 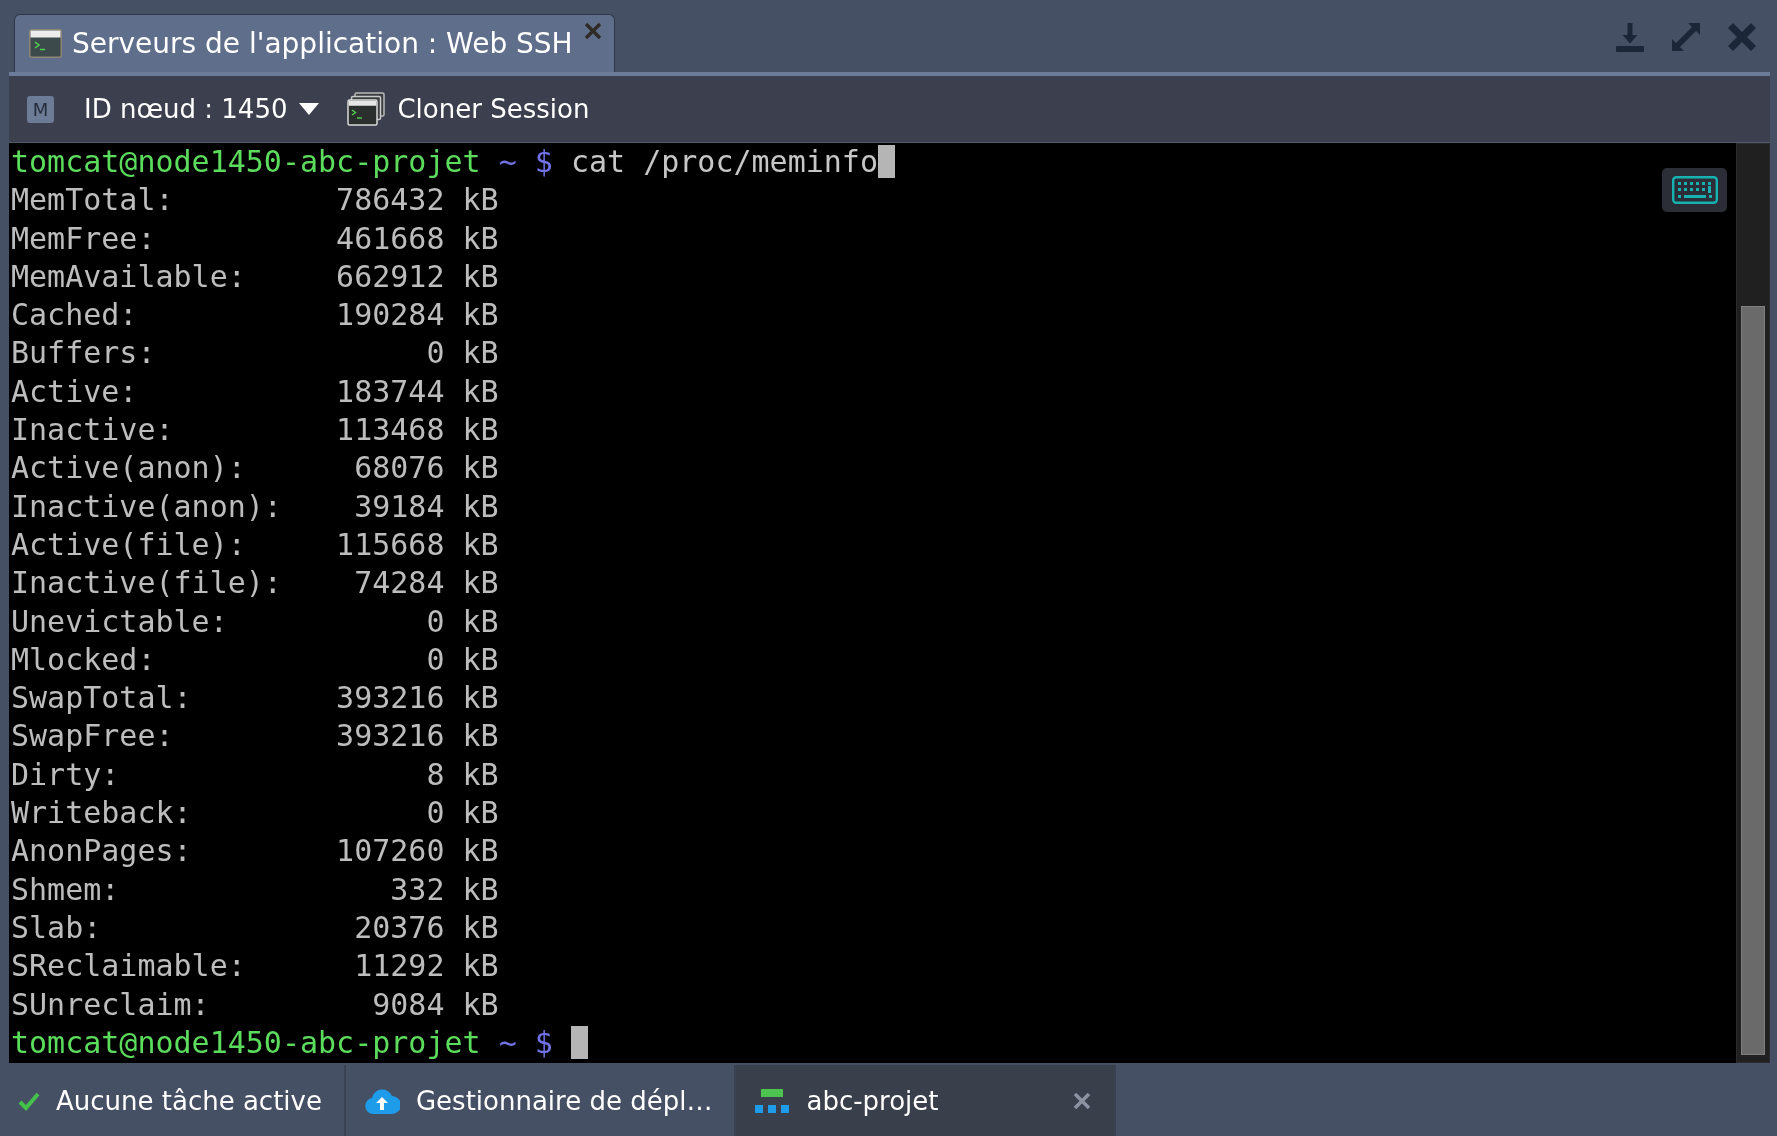 What do you see at coordinates (128, 966) in the screenshot?
I see `output-label: SReclaimable:` at bounding box center [128, 966].